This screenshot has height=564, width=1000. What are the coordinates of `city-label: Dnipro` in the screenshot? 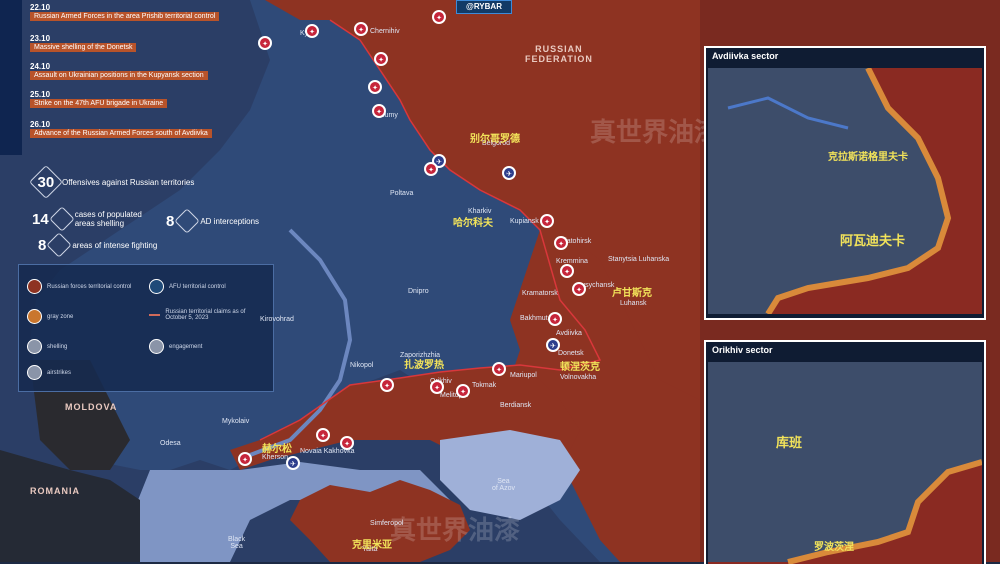 It's located at (418, 291).